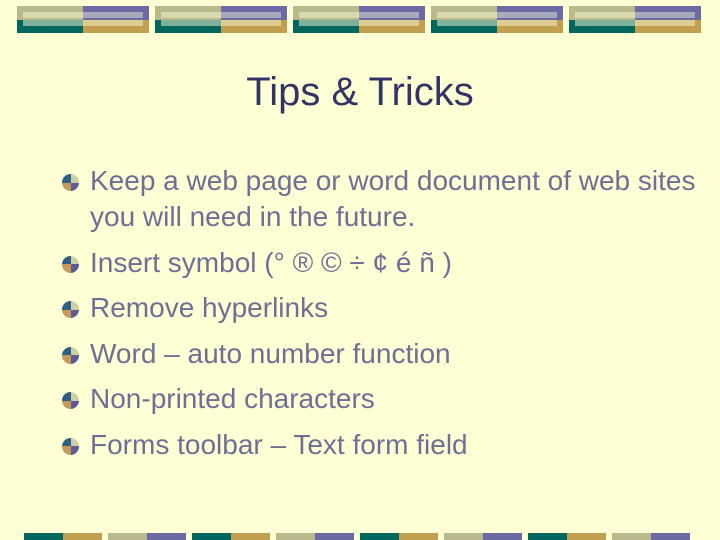 This screenshot has width=720, height=540. What do you see at coordinates (279, 444) in the screenshot?
I see `bullet-text: Forms toolbar – Text form field` at bounding box center [279, 444].